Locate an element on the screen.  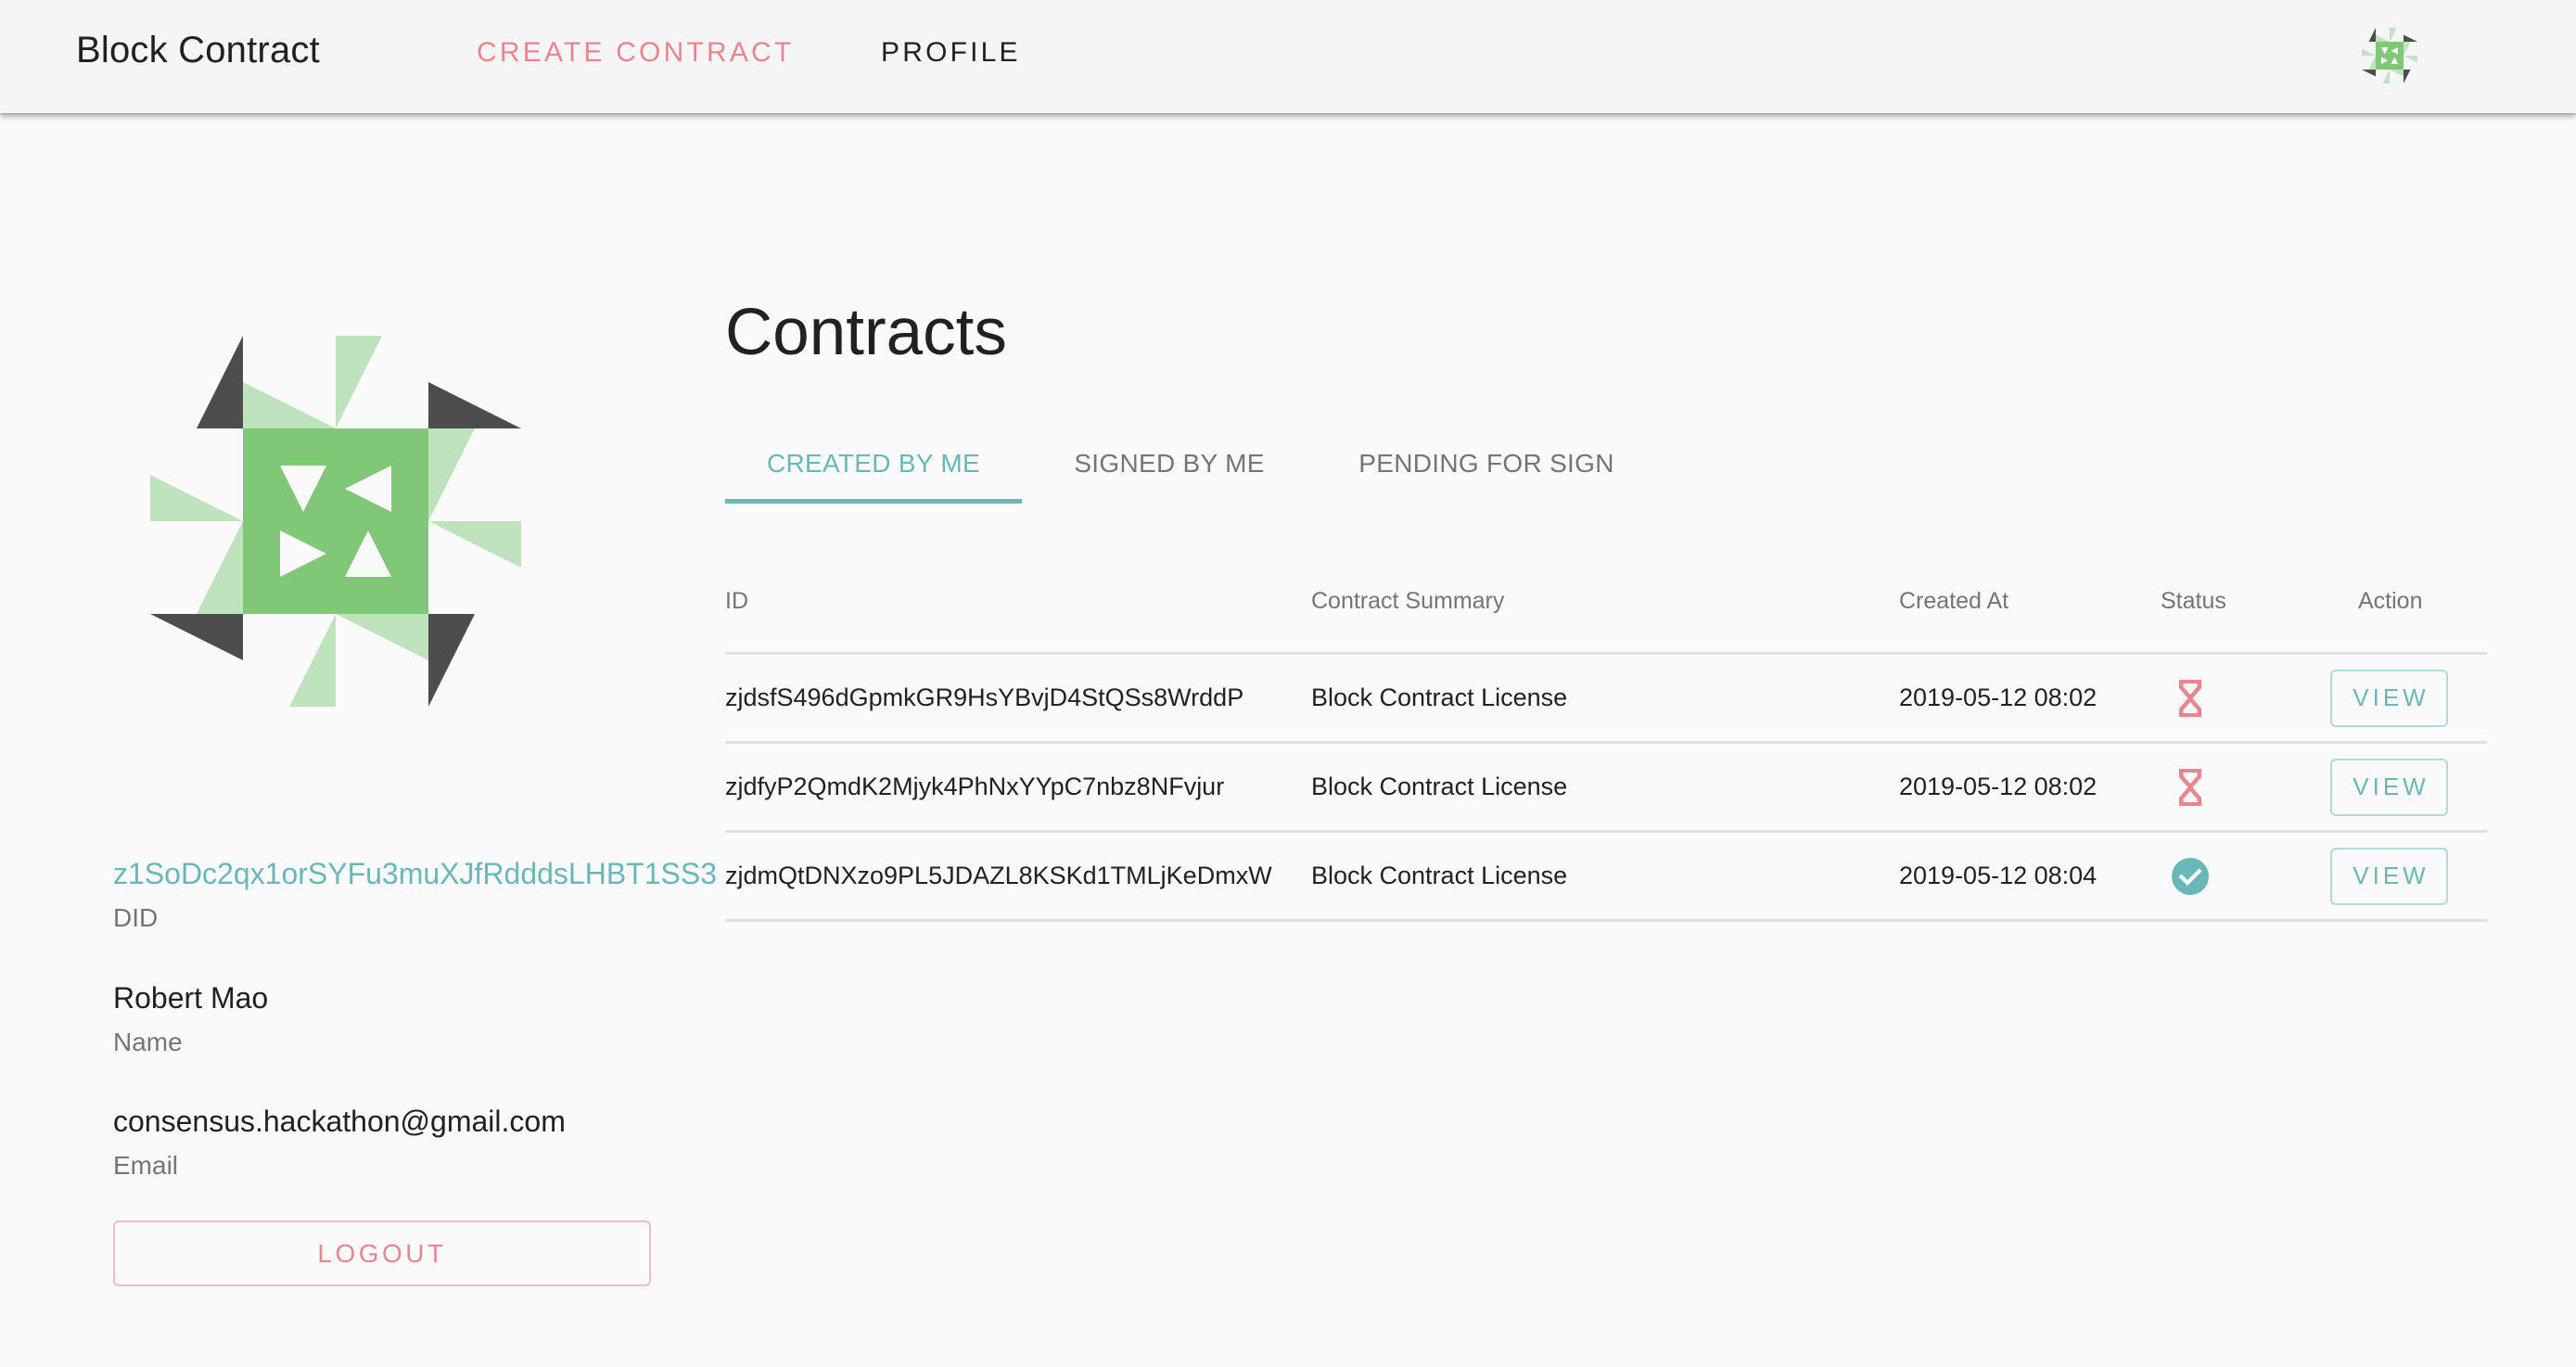
tab-label: CREATED BY ME is located at coordinates (873, 464).